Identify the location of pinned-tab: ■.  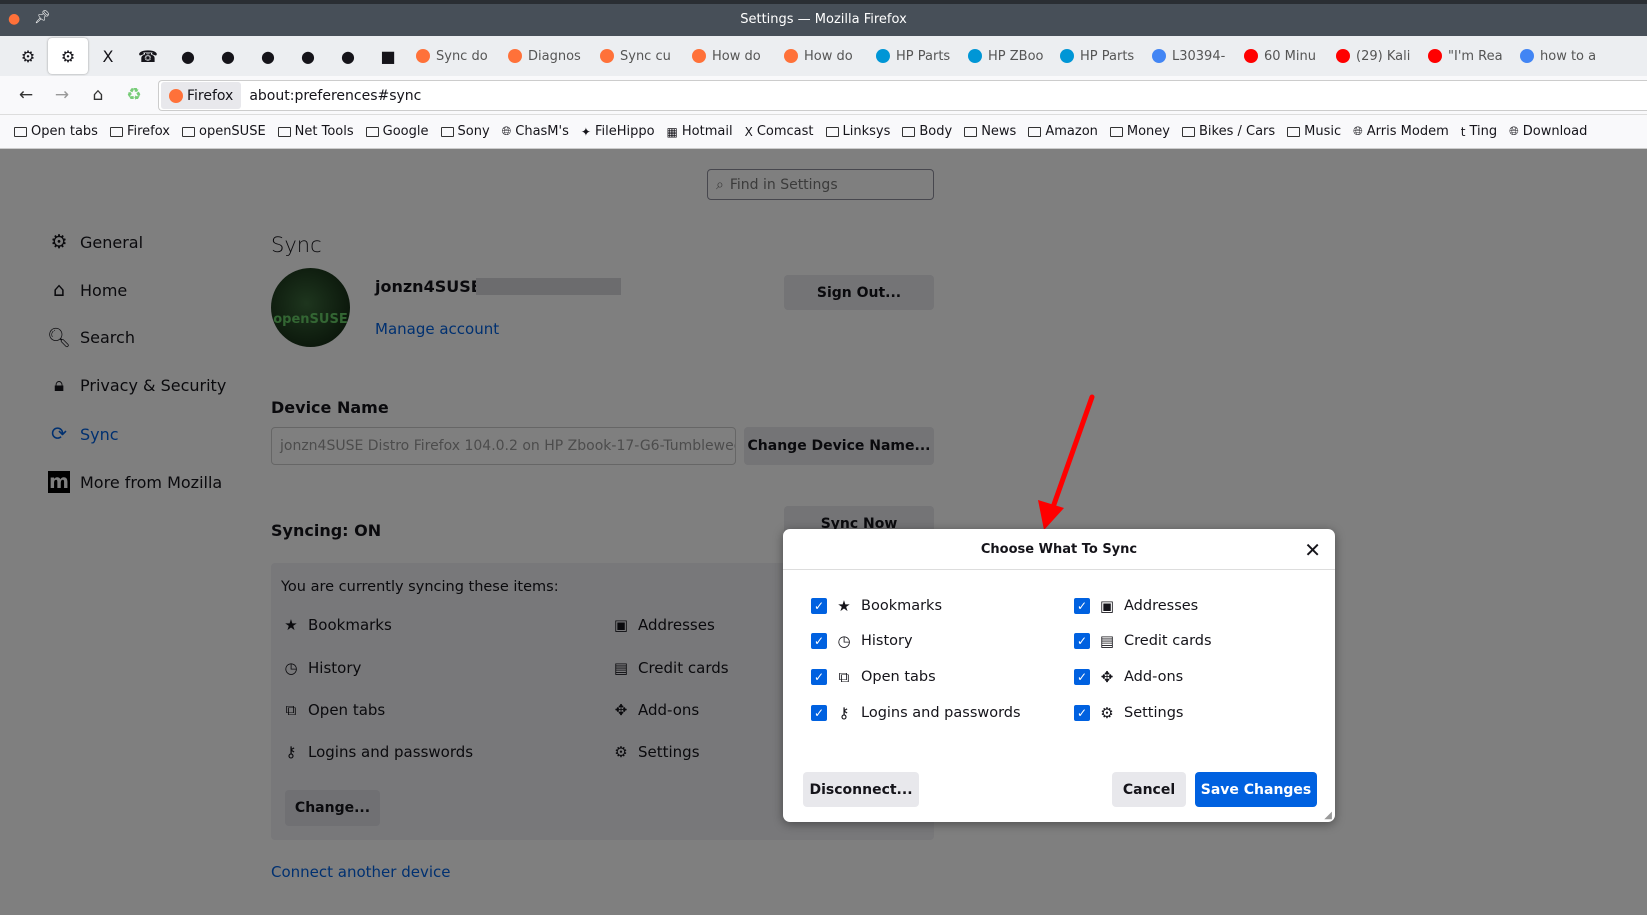
(388, 56).